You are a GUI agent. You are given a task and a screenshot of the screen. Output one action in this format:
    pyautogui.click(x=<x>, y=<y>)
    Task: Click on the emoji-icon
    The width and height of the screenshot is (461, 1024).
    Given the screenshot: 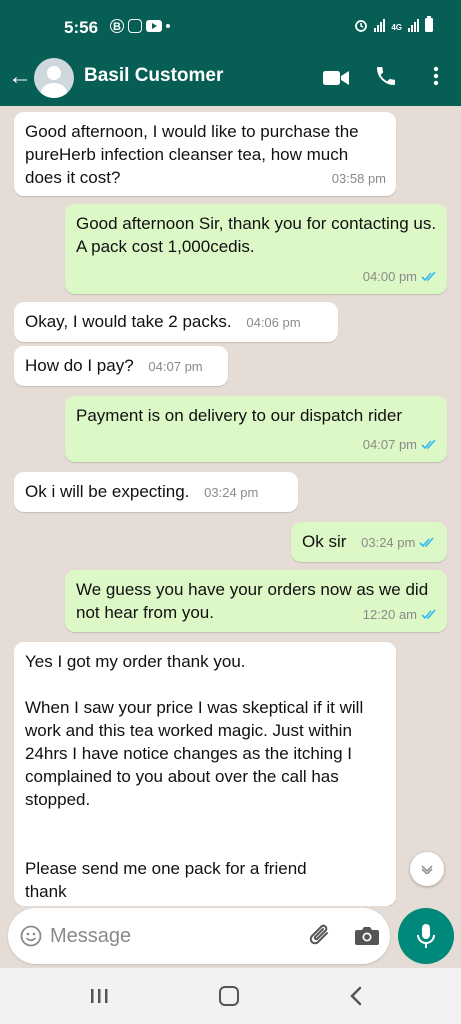 What is the action you would take?
    pyautogui.click(x=31, y=936)
    